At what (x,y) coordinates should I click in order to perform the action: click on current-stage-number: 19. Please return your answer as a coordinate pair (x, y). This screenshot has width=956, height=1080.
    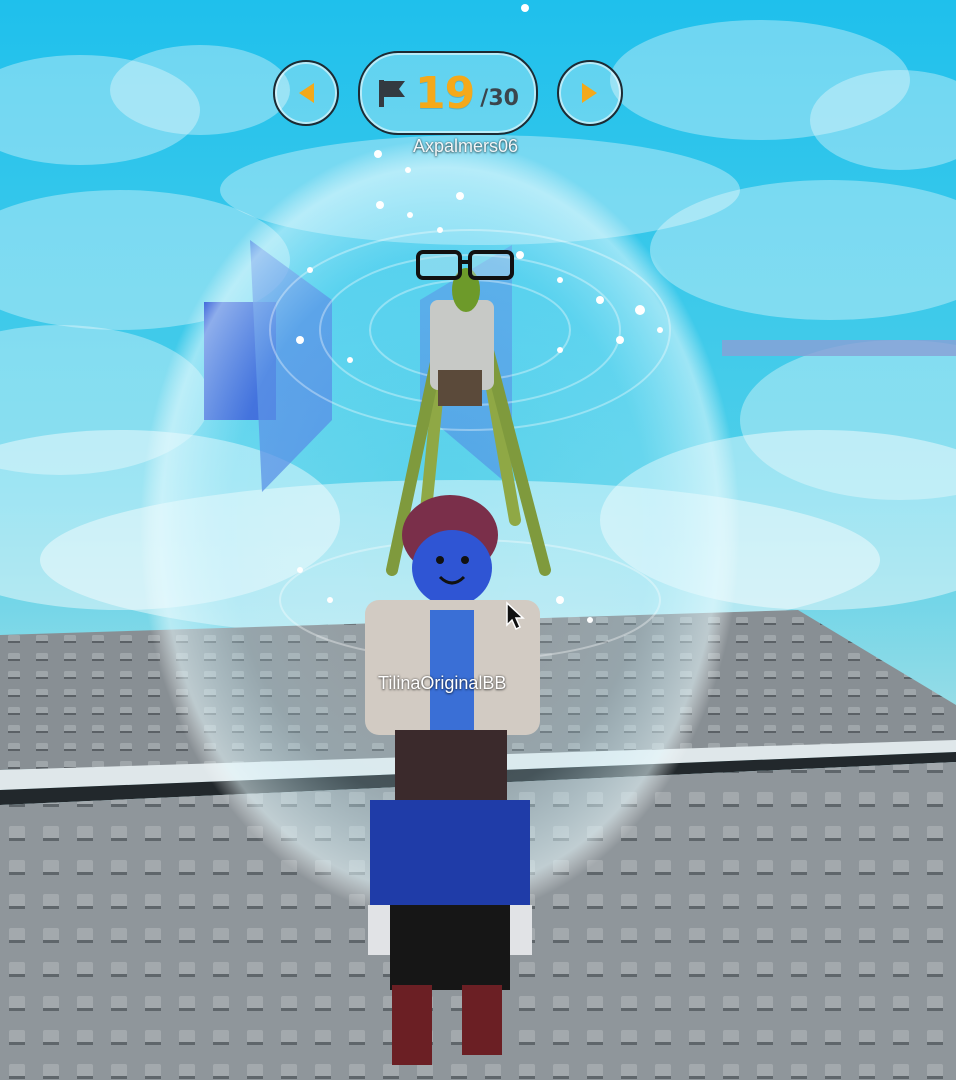
    Looking at the image, I should click on (445, 93).